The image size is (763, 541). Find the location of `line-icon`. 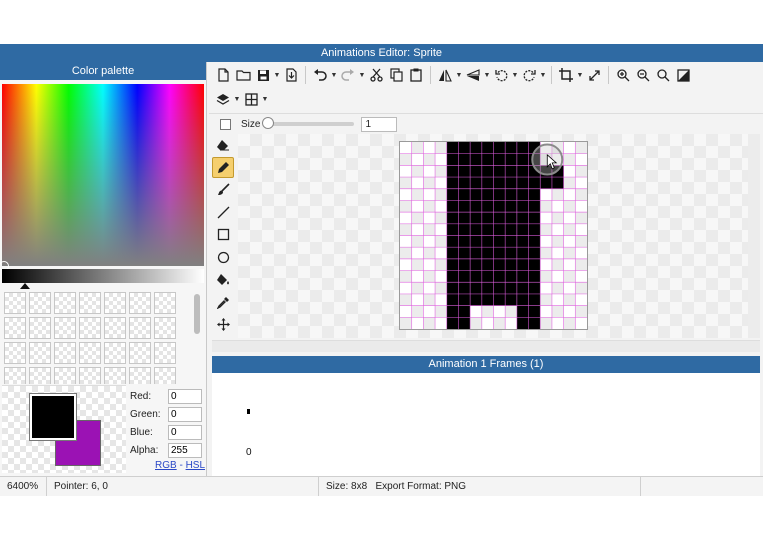

line-icon is located at coordinates (223, 212).